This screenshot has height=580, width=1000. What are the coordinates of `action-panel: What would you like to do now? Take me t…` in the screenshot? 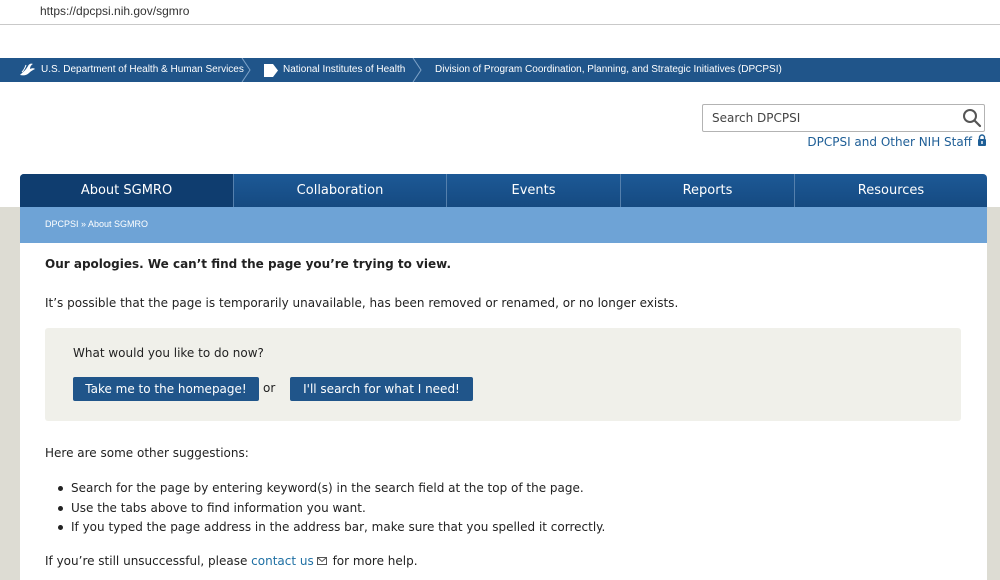 It's located at (503, 374).